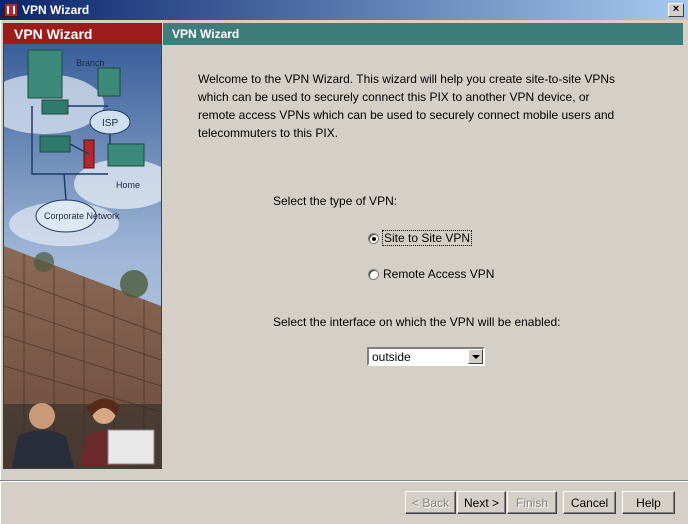 The width and height of the screenshot is (688, 524). Describe the element at coordinates (110, 123) in the screenshot. I see `isp-label: ISP` at that location.